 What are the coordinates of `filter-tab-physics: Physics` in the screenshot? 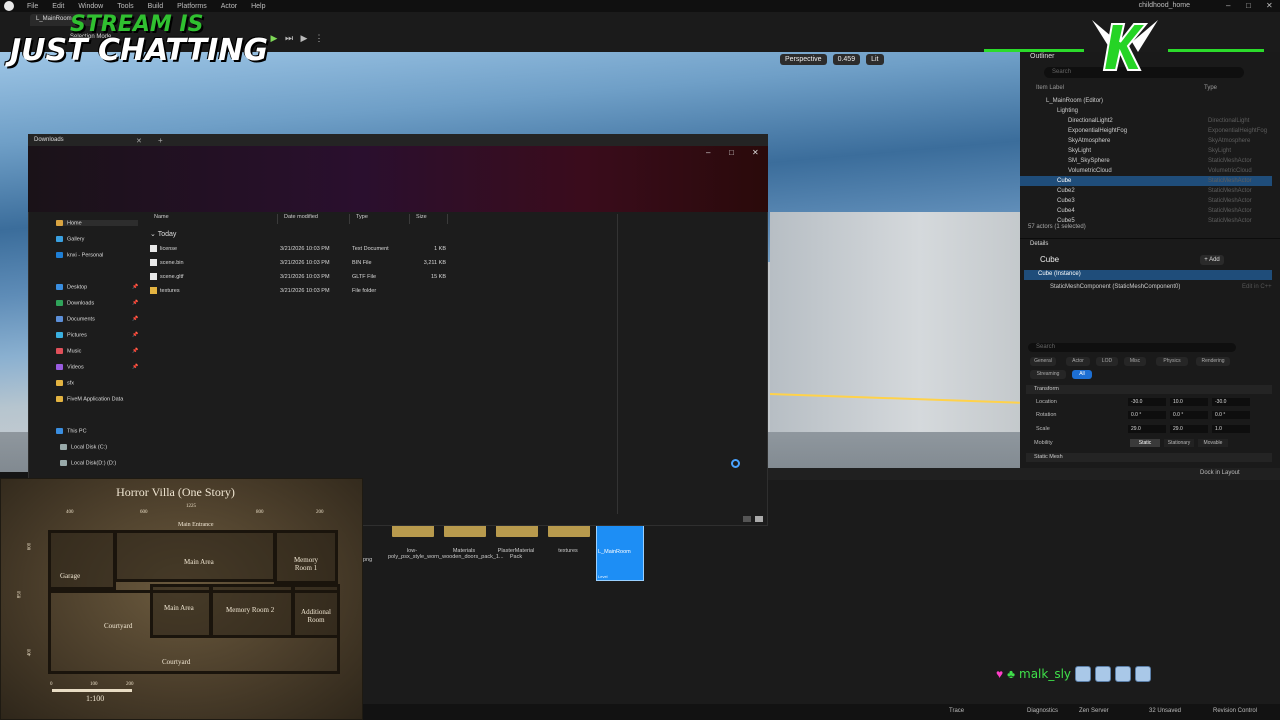 It's located at (1172, 361).